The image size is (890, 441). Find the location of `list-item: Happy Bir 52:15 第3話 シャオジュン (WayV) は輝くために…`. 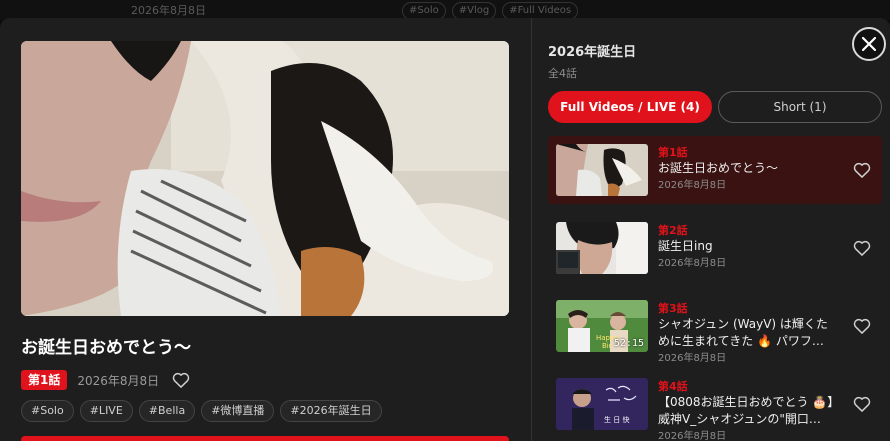

list-item: Happy Bir 52:15 第3話 シャオジュン (WayV) は輝くために… is located at coordinates (715, 328).